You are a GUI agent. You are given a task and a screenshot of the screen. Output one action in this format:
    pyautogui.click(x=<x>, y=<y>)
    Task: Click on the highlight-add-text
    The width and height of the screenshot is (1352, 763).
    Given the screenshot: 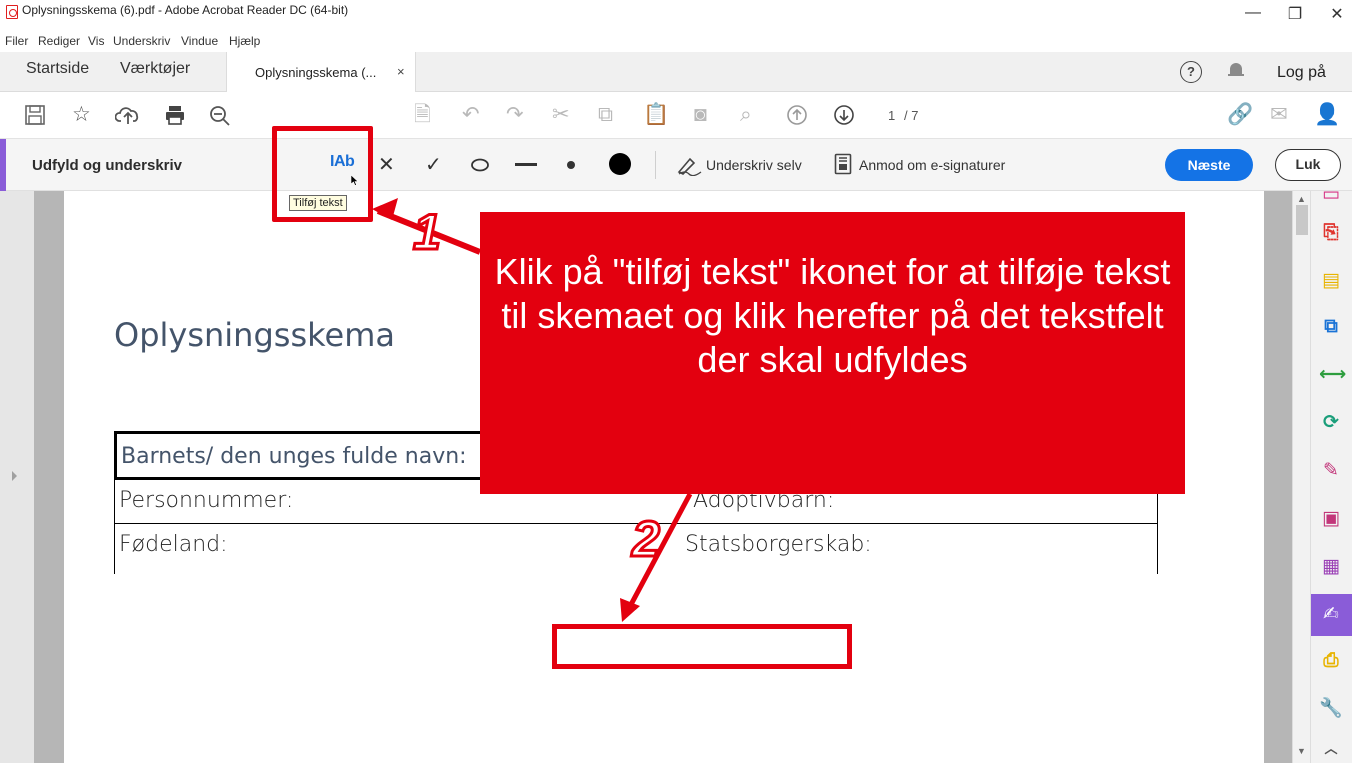 What is the action you would take?
    pyautogui.click(x=322, y=174)
    